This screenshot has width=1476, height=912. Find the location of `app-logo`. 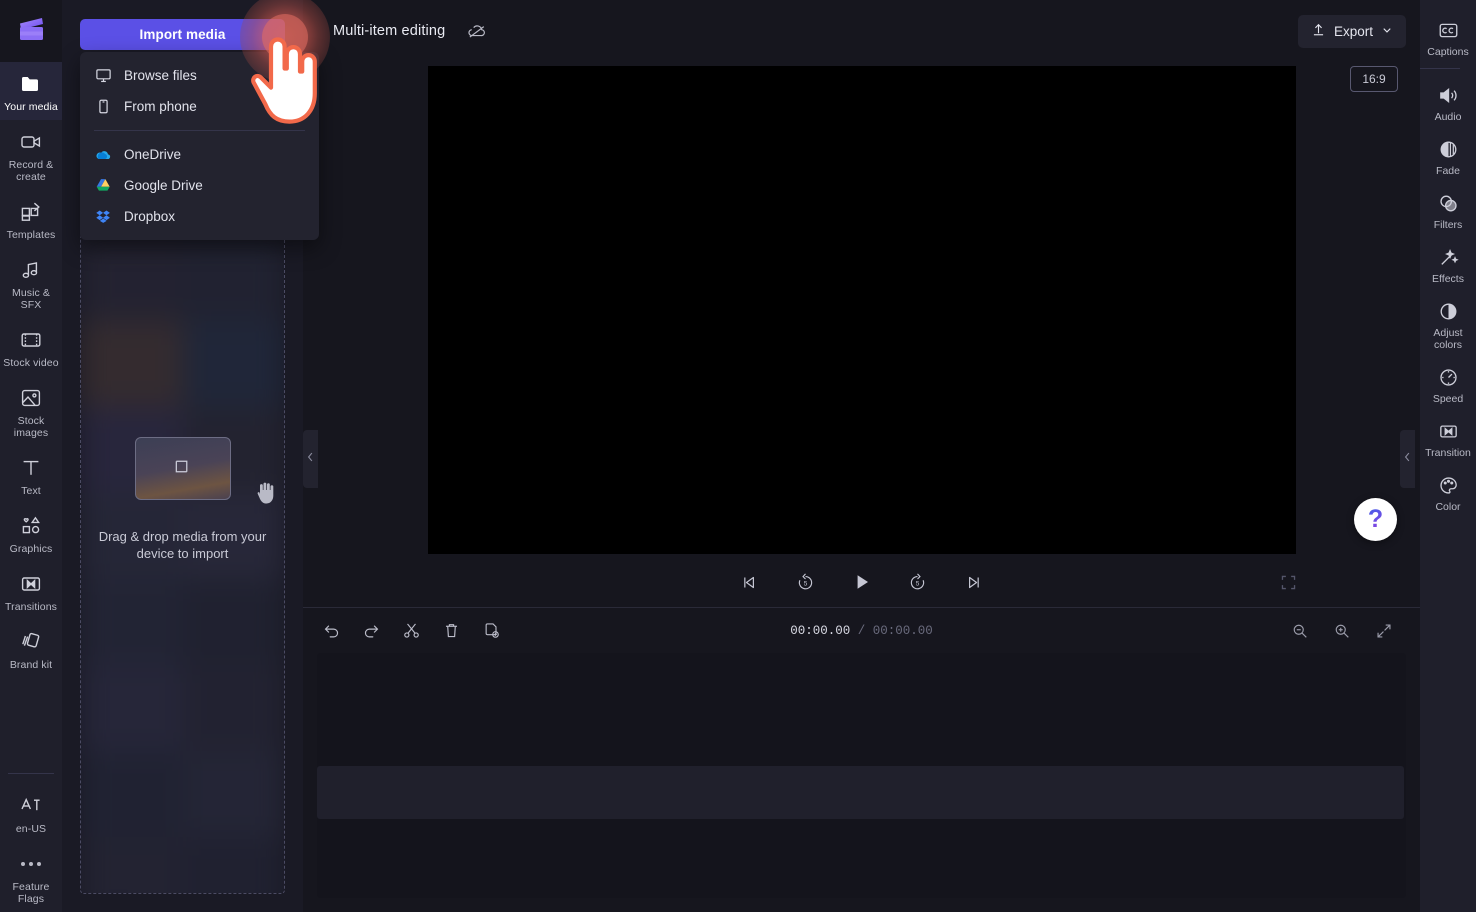

app-logo is located at coordinates (31, 31).